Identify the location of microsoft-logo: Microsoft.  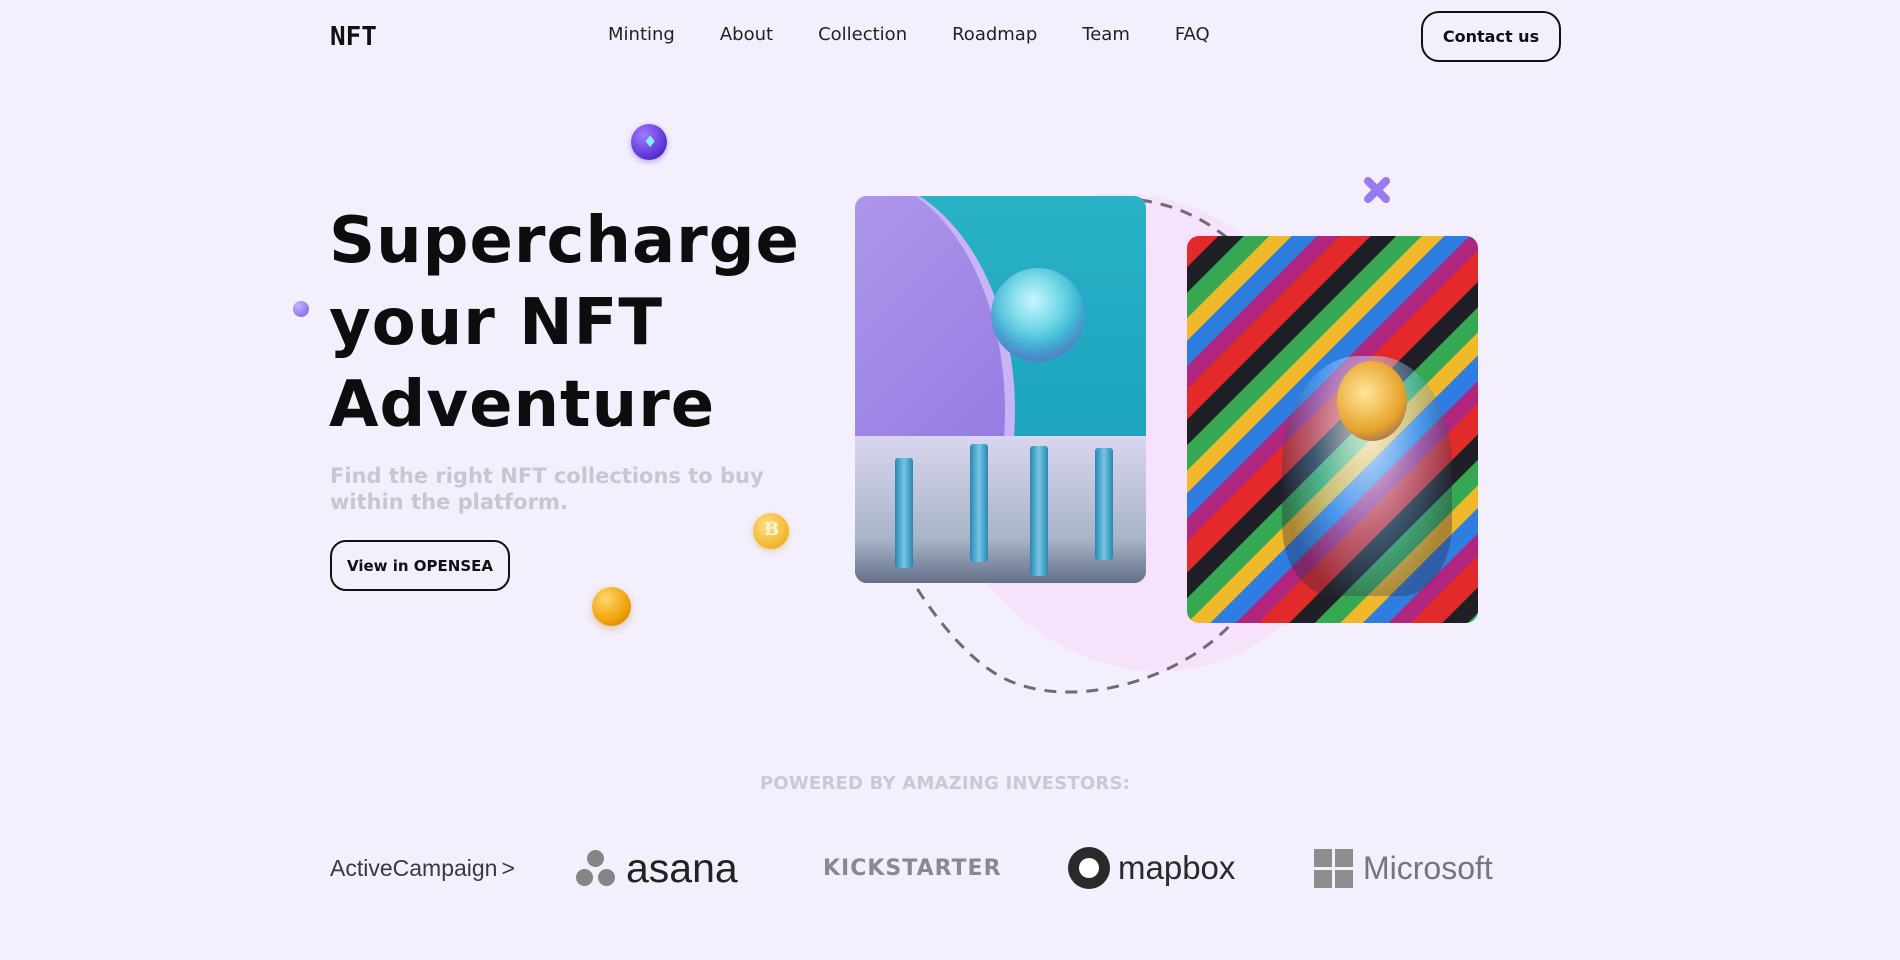
(1403, 868).